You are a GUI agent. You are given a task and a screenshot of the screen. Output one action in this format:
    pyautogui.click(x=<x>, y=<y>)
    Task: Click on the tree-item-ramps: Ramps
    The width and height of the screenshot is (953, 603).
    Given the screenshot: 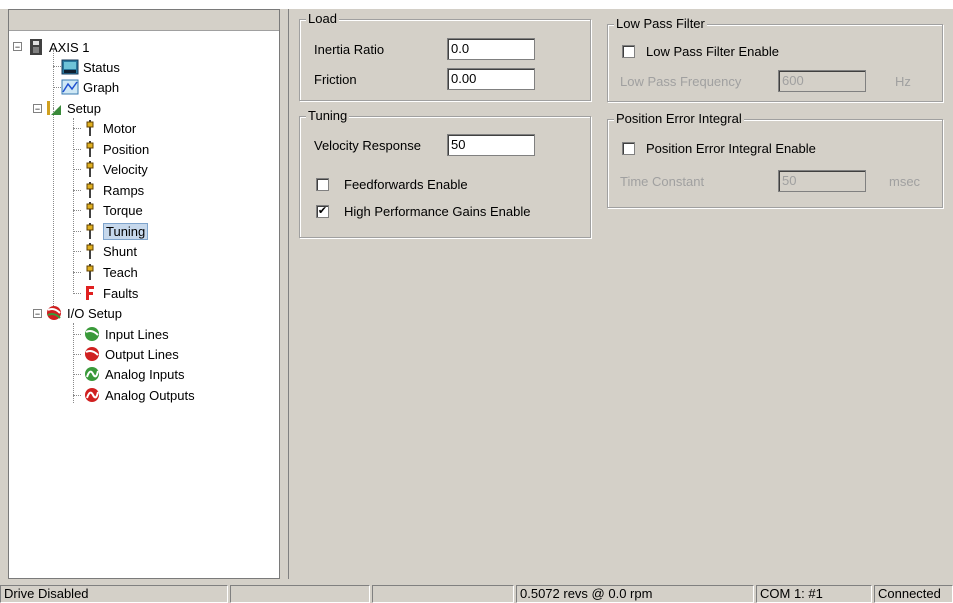 What is the action you would take?
    pyautogui.click(x=112, y=190)
    